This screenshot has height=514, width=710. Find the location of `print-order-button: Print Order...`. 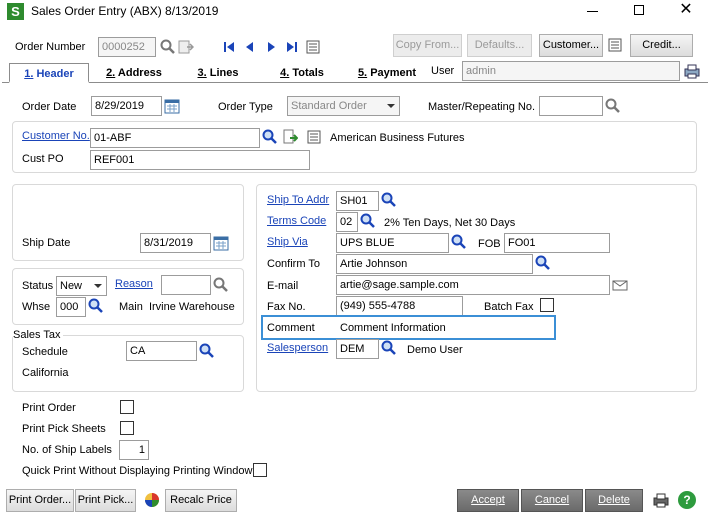

print-order-button: Print Order... is located at coordinates (40, 500).